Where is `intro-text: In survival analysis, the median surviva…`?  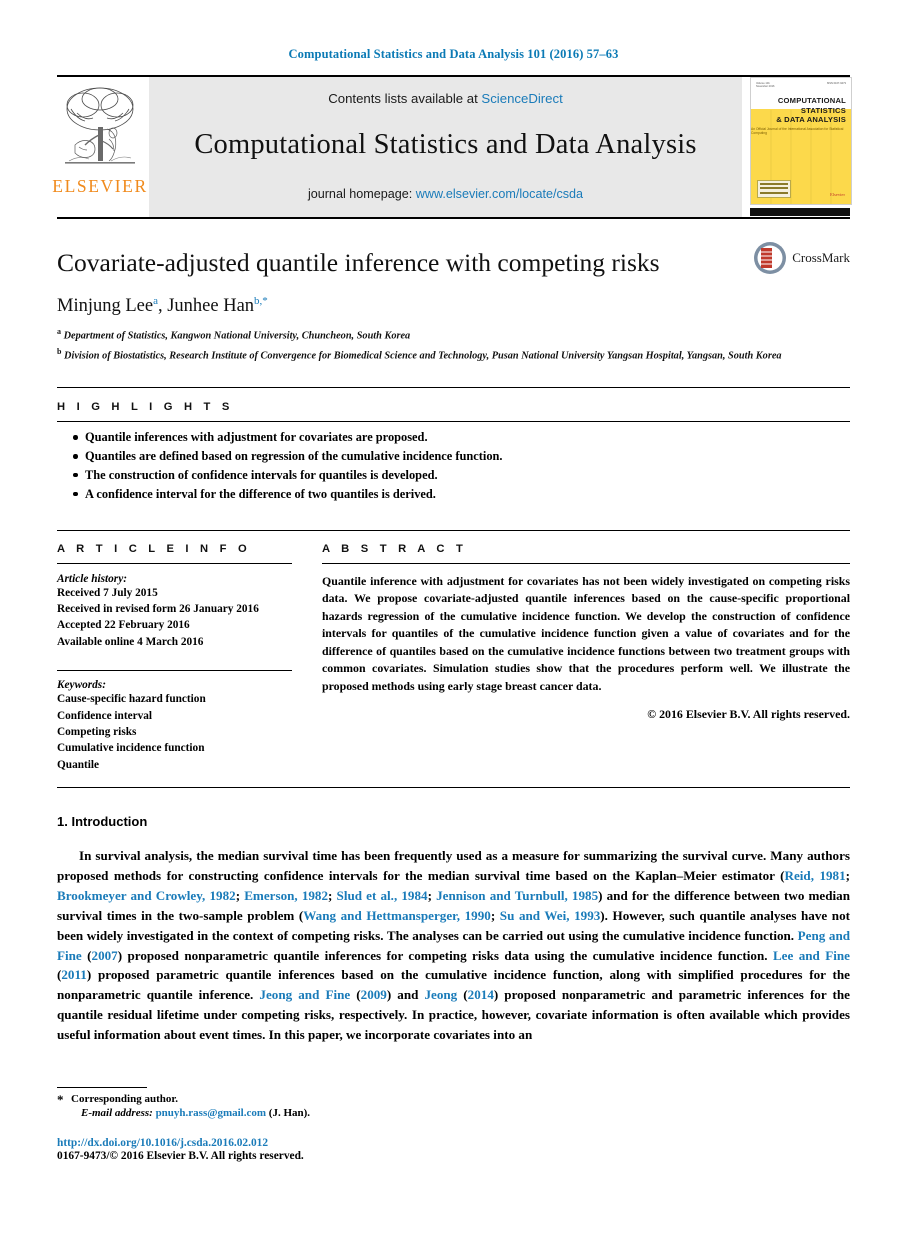 intro-text: In survival analysis, the median surviva… is located at coordinates (453, 865).